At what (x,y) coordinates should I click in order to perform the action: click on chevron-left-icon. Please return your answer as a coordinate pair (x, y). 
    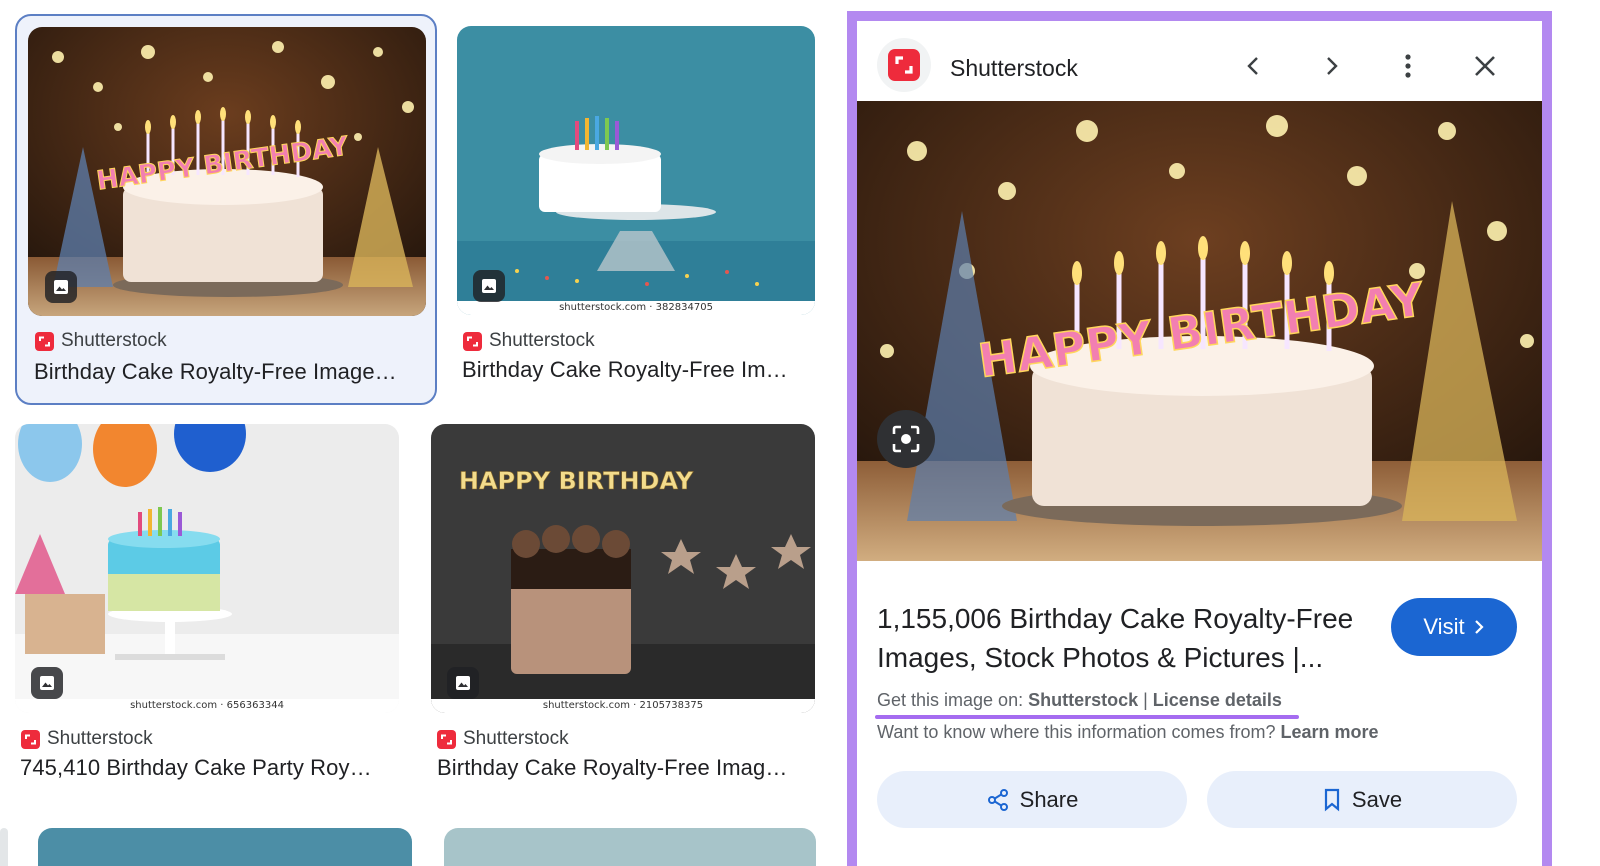
    Looking at the image, I should click on (1254, 66).